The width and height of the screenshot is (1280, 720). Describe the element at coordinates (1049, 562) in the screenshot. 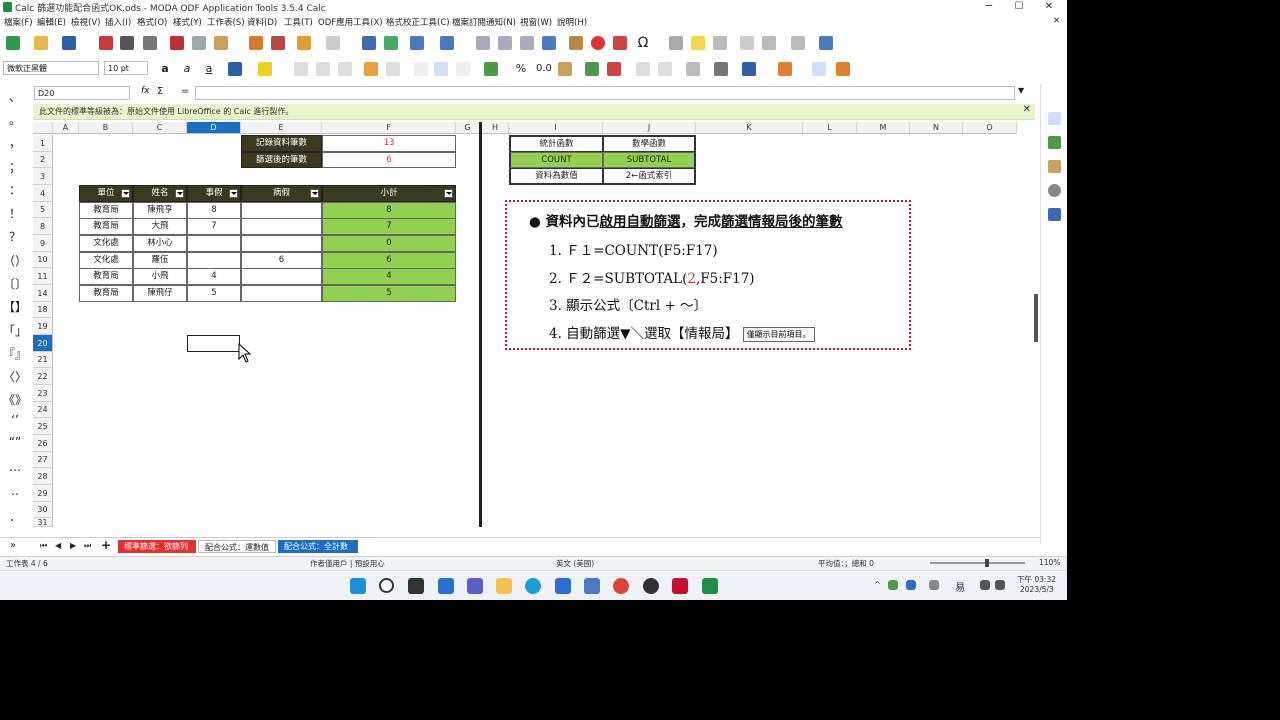

I see `status-zoom: 110%` at that location.